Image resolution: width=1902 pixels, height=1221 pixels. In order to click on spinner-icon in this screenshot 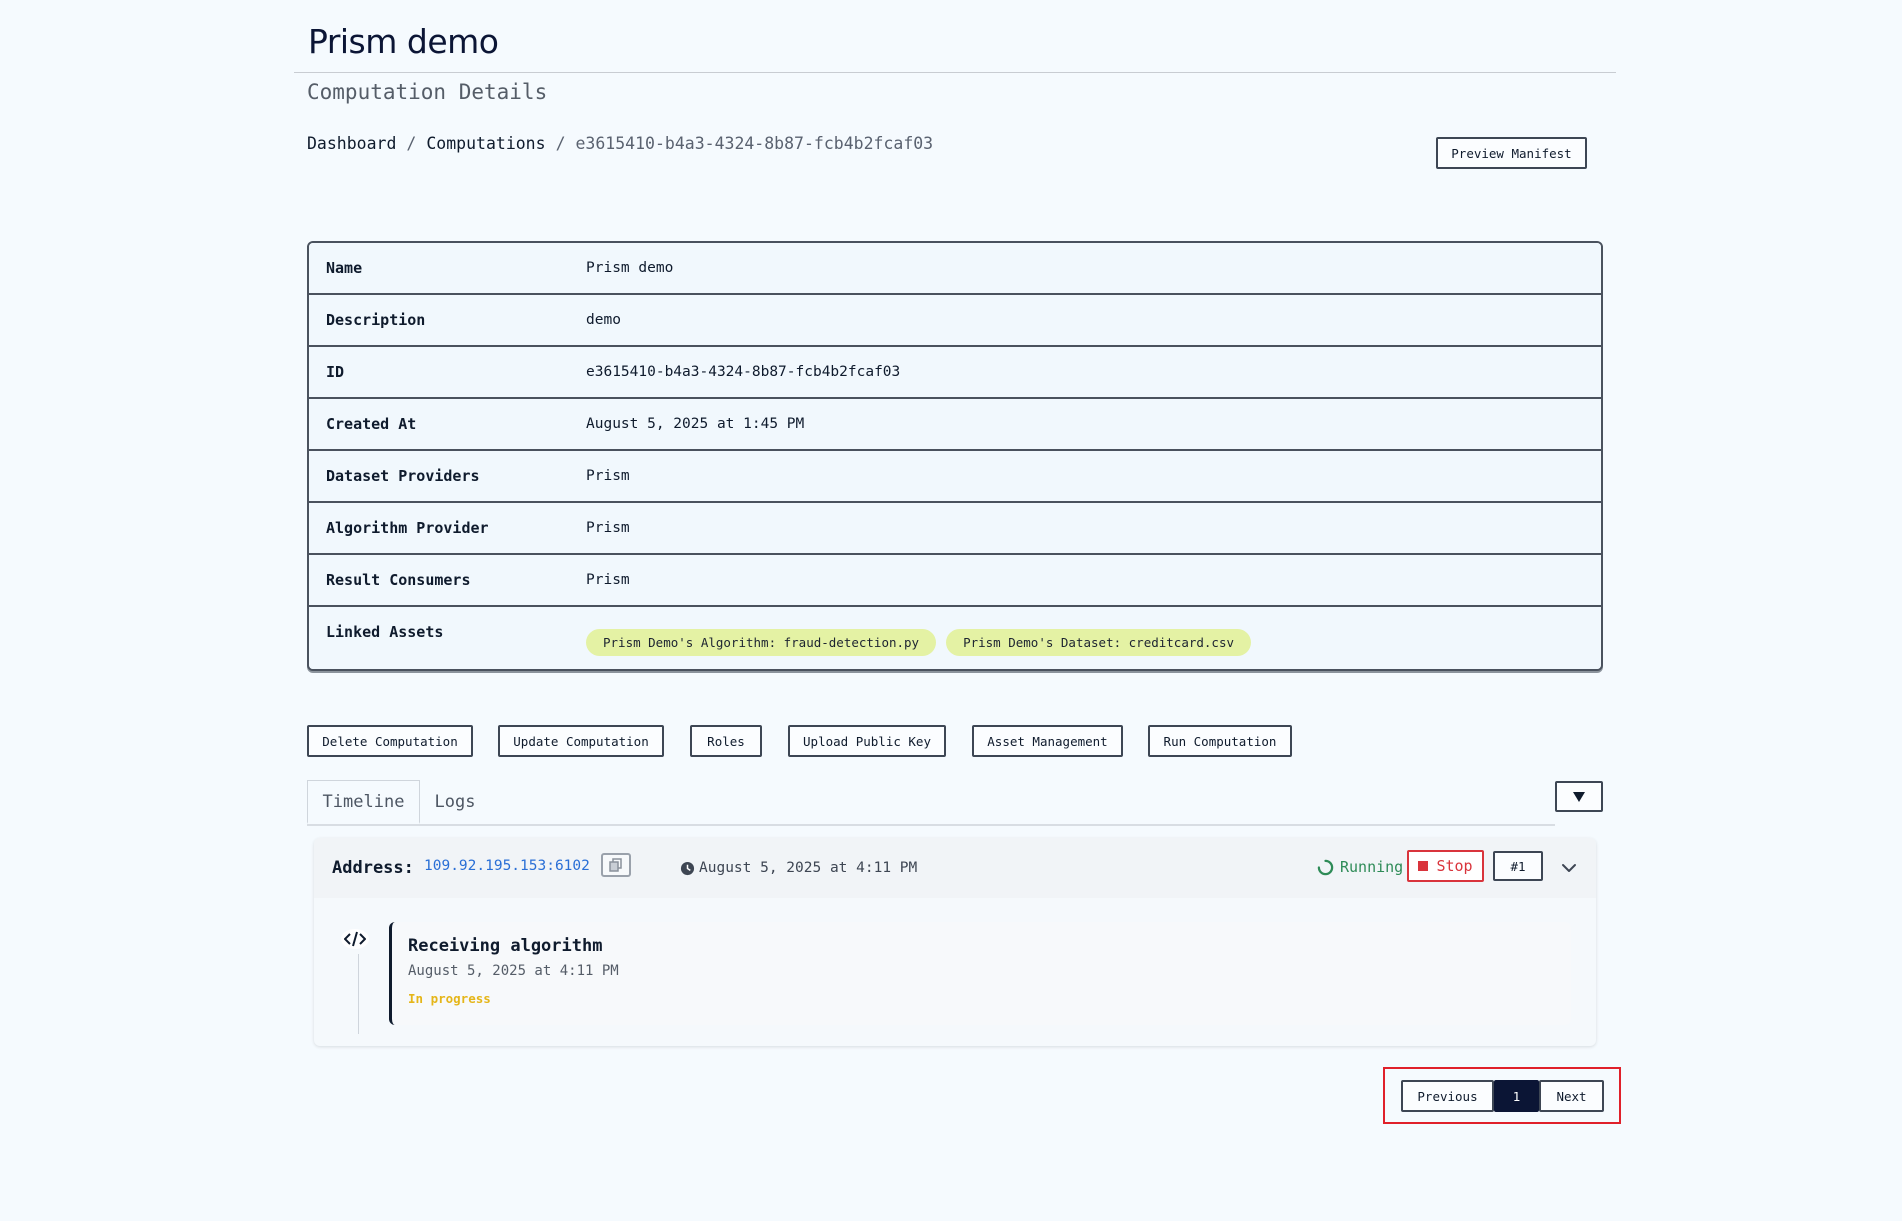, I will do `click(1325, 867)`.